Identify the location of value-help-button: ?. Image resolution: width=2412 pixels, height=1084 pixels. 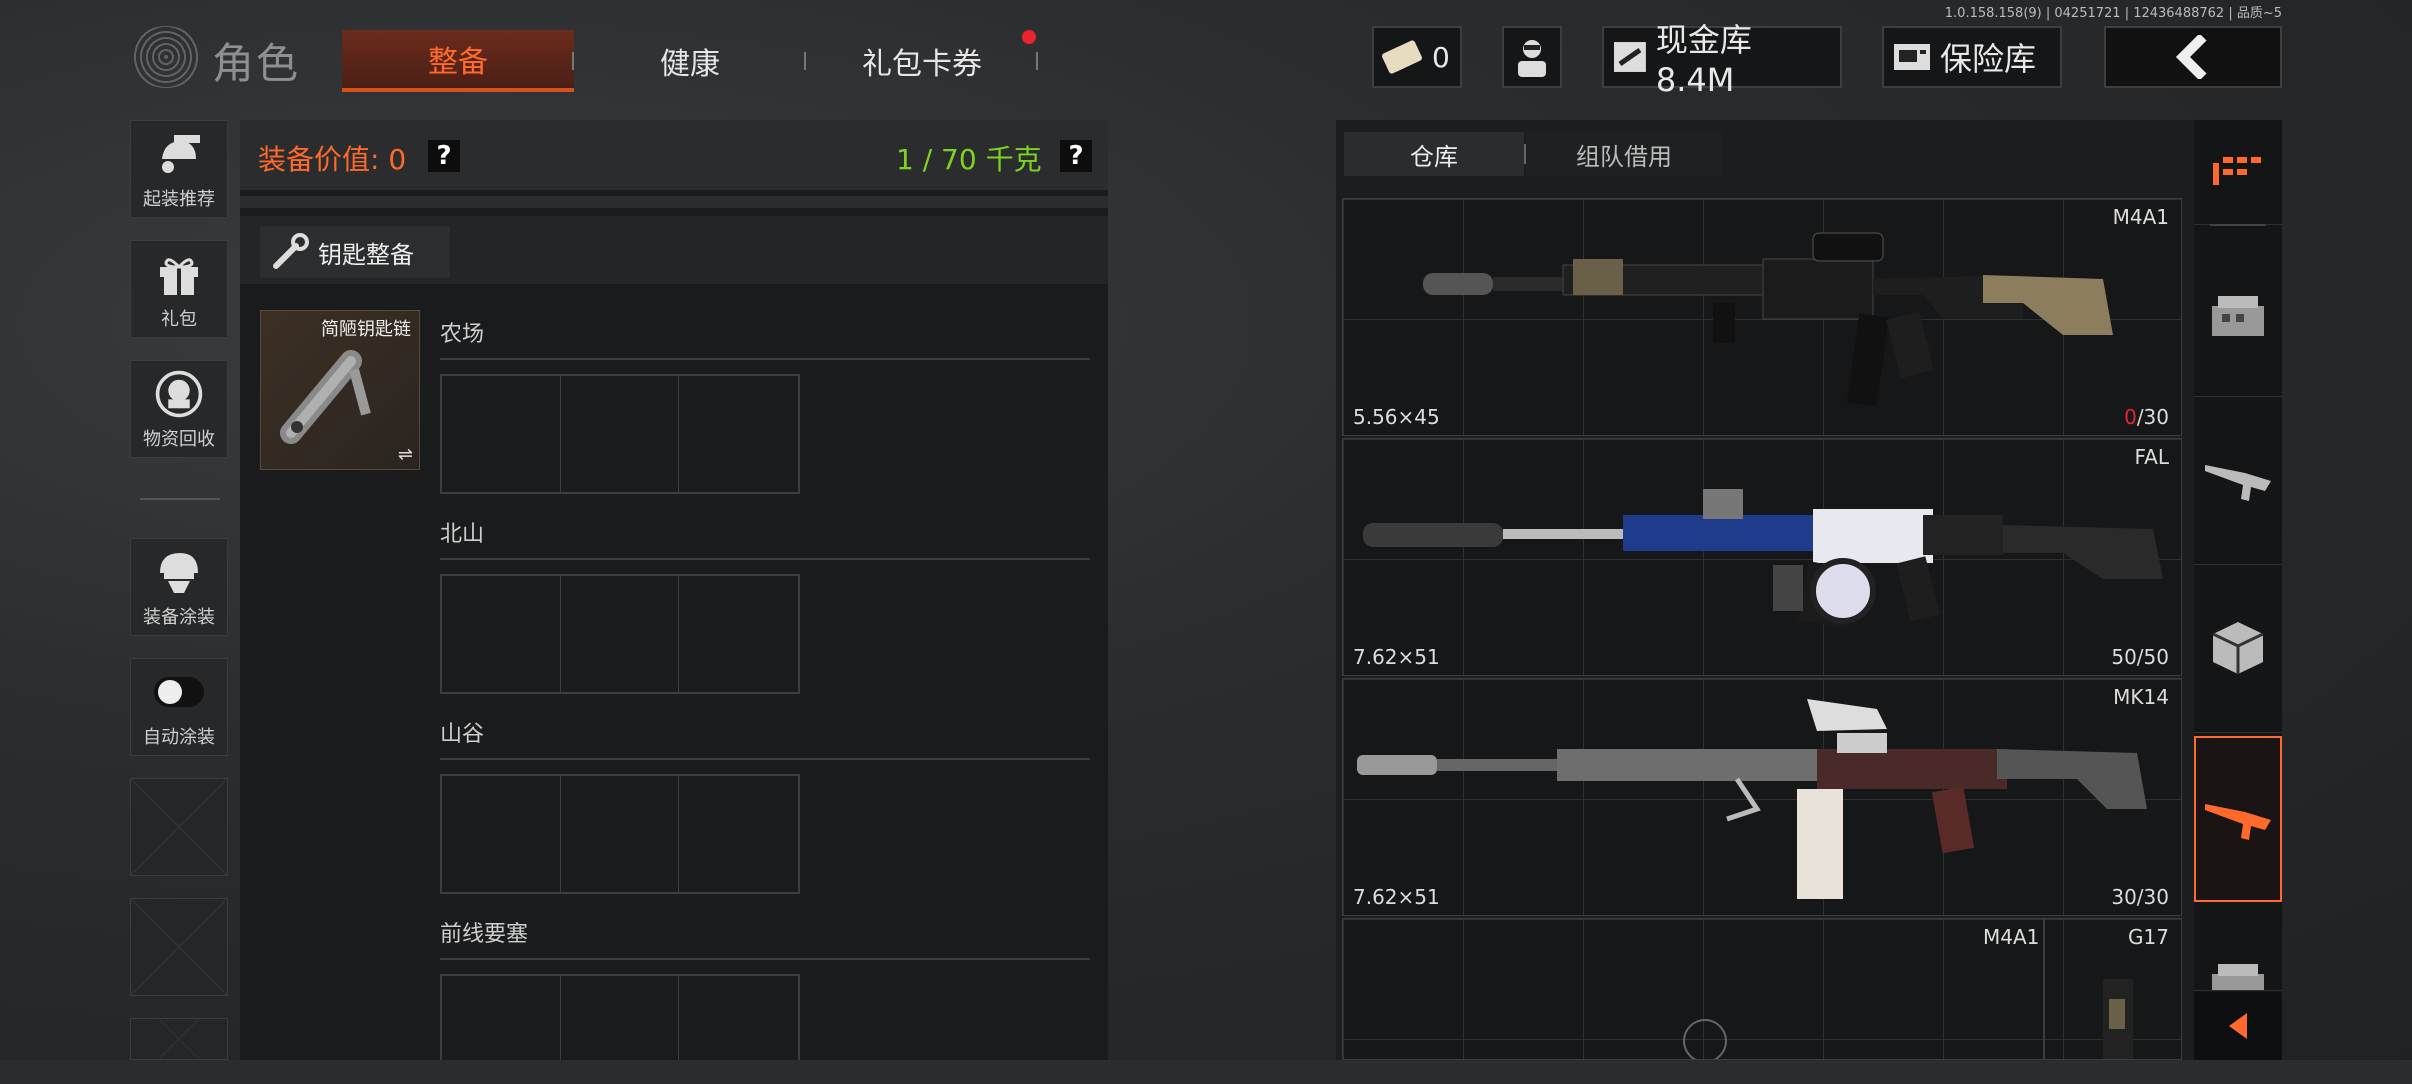
(444, 156).